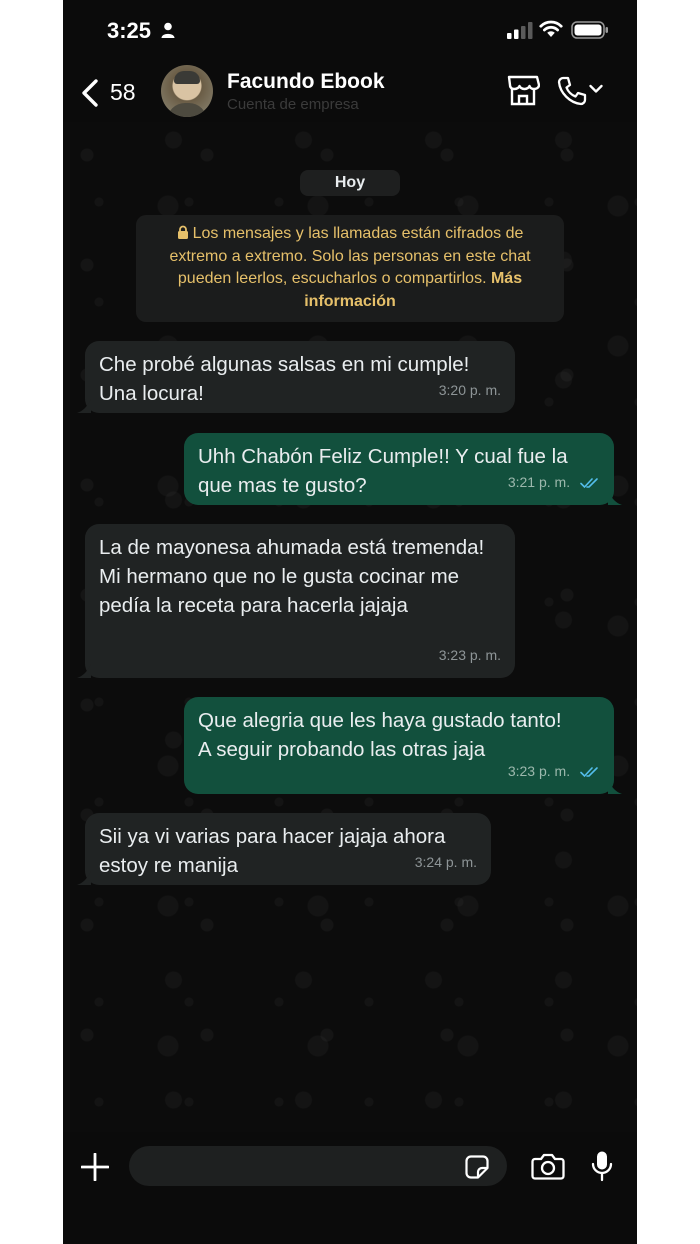 The width and height of the screenshot is (700, 1244). Describe the element at coordinates (318, 1166) in the screenshot. I see `message-input` at that location.